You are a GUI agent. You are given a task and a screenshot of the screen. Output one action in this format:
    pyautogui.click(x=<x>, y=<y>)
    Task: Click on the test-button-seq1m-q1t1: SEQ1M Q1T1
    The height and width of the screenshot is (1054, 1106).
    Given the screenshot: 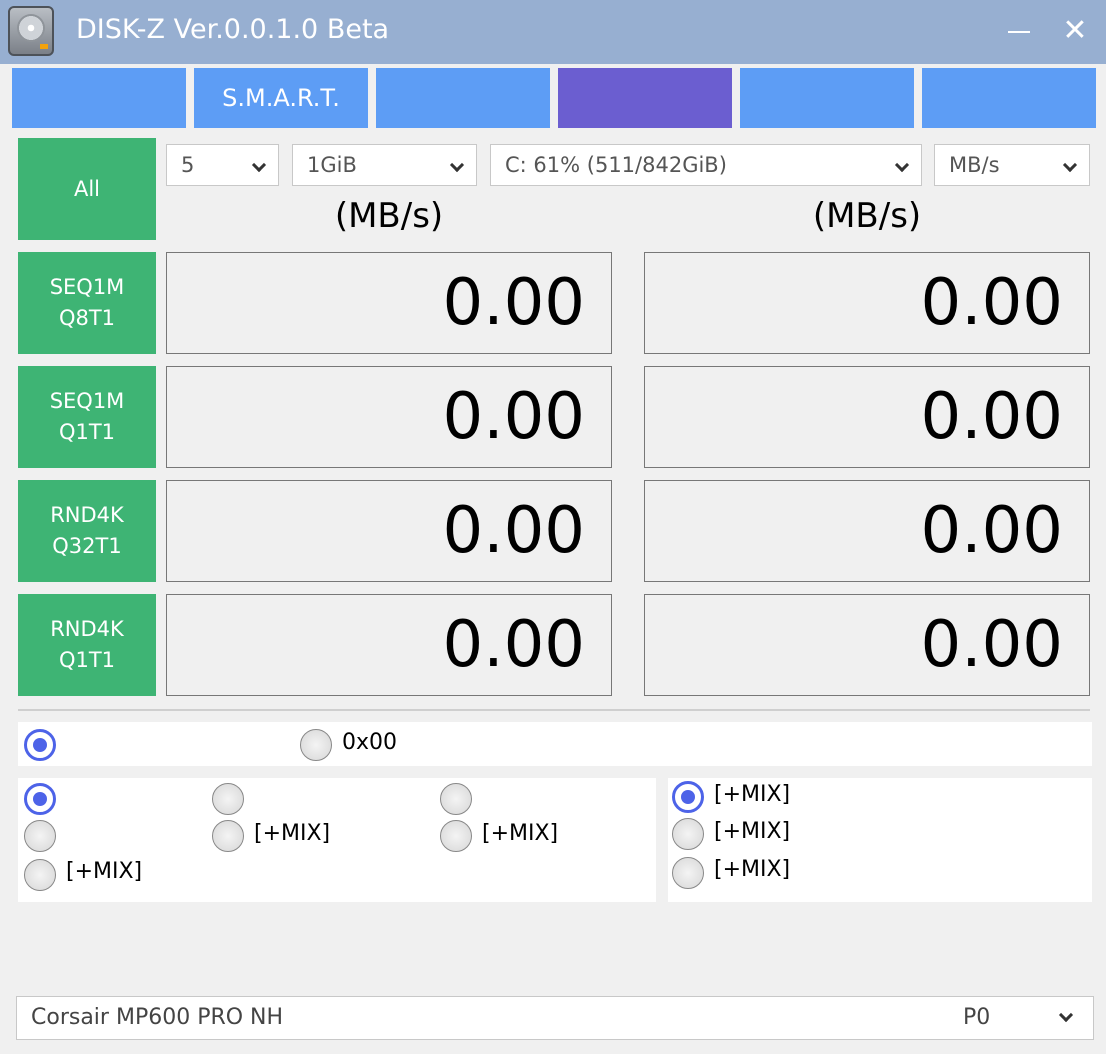 What is the action you would take?
    pyautogui.click(x=87, y=417)
    